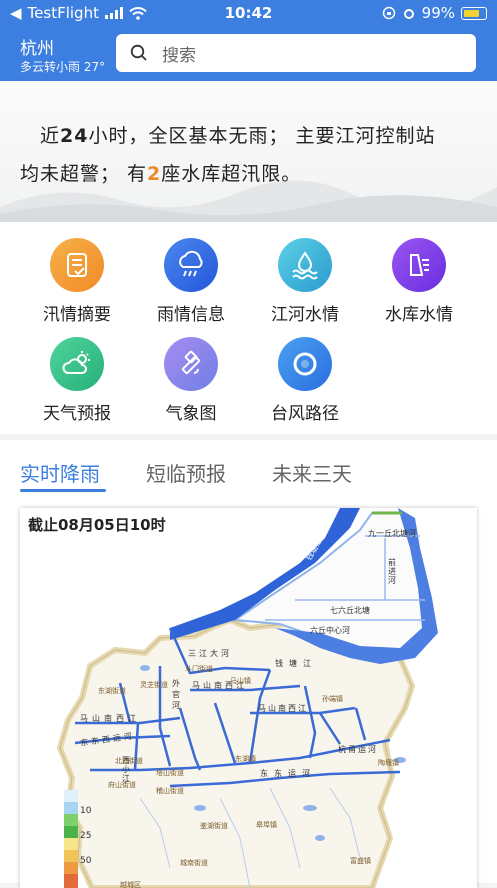 The height and width of the screenshot is (888, 497). I want to click on tab-nowcast: 短临预报, so click(186, 472).